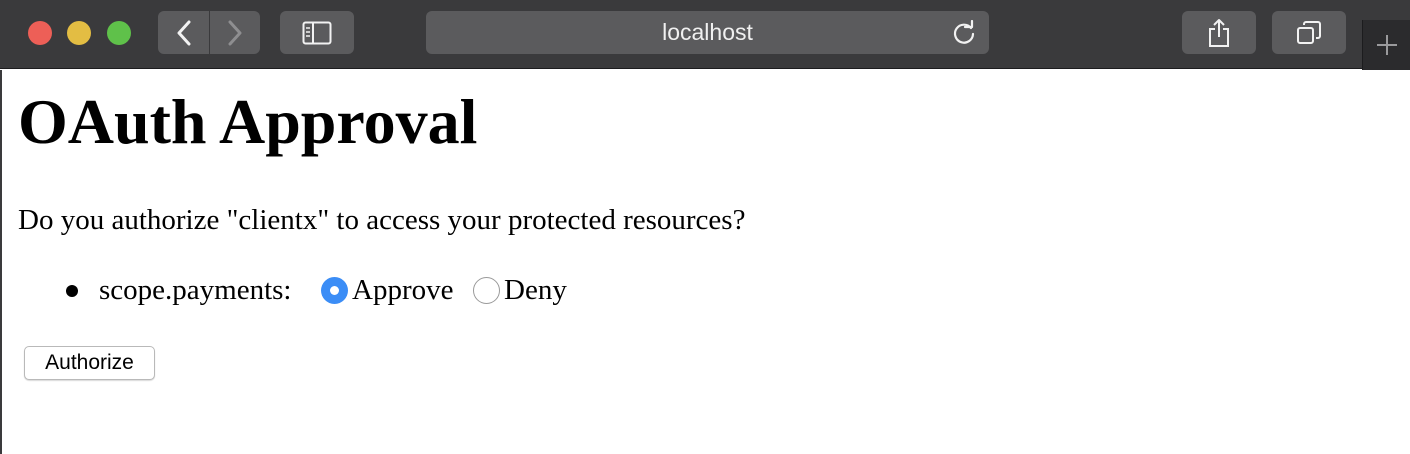 The width and height of the screenshot is (1410, 454). I want to click on sidebar-toggle-button, so click(317, 32).